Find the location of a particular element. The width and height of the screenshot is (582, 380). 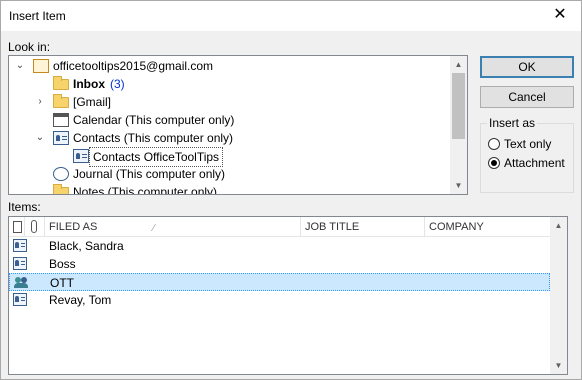

radio-icon is located at coordinates (494, 144).